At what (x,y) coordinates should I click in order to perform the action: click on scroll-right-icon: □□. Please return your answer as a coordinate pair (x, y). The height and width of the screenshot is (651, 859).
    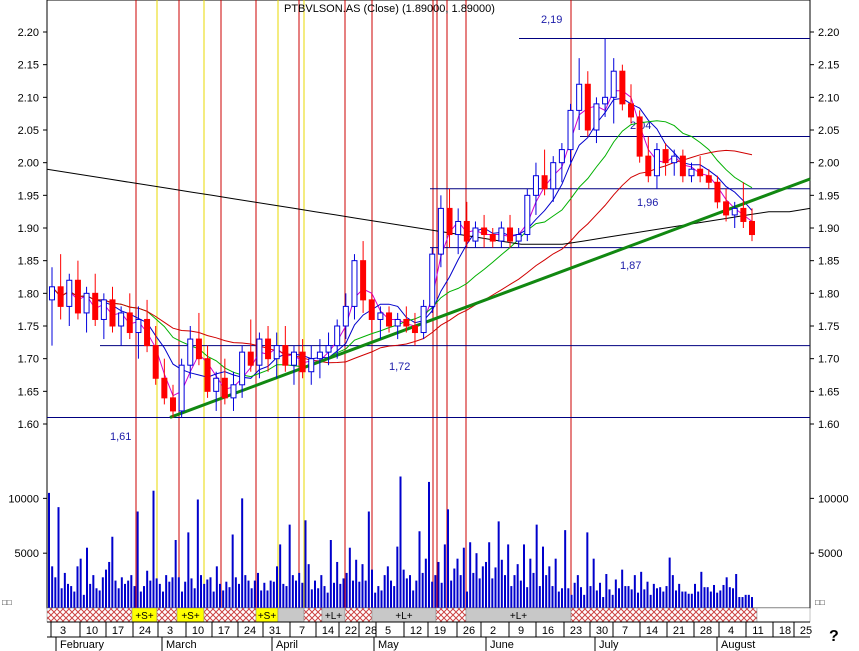
    Looking at the image, I should click on (820, 602).